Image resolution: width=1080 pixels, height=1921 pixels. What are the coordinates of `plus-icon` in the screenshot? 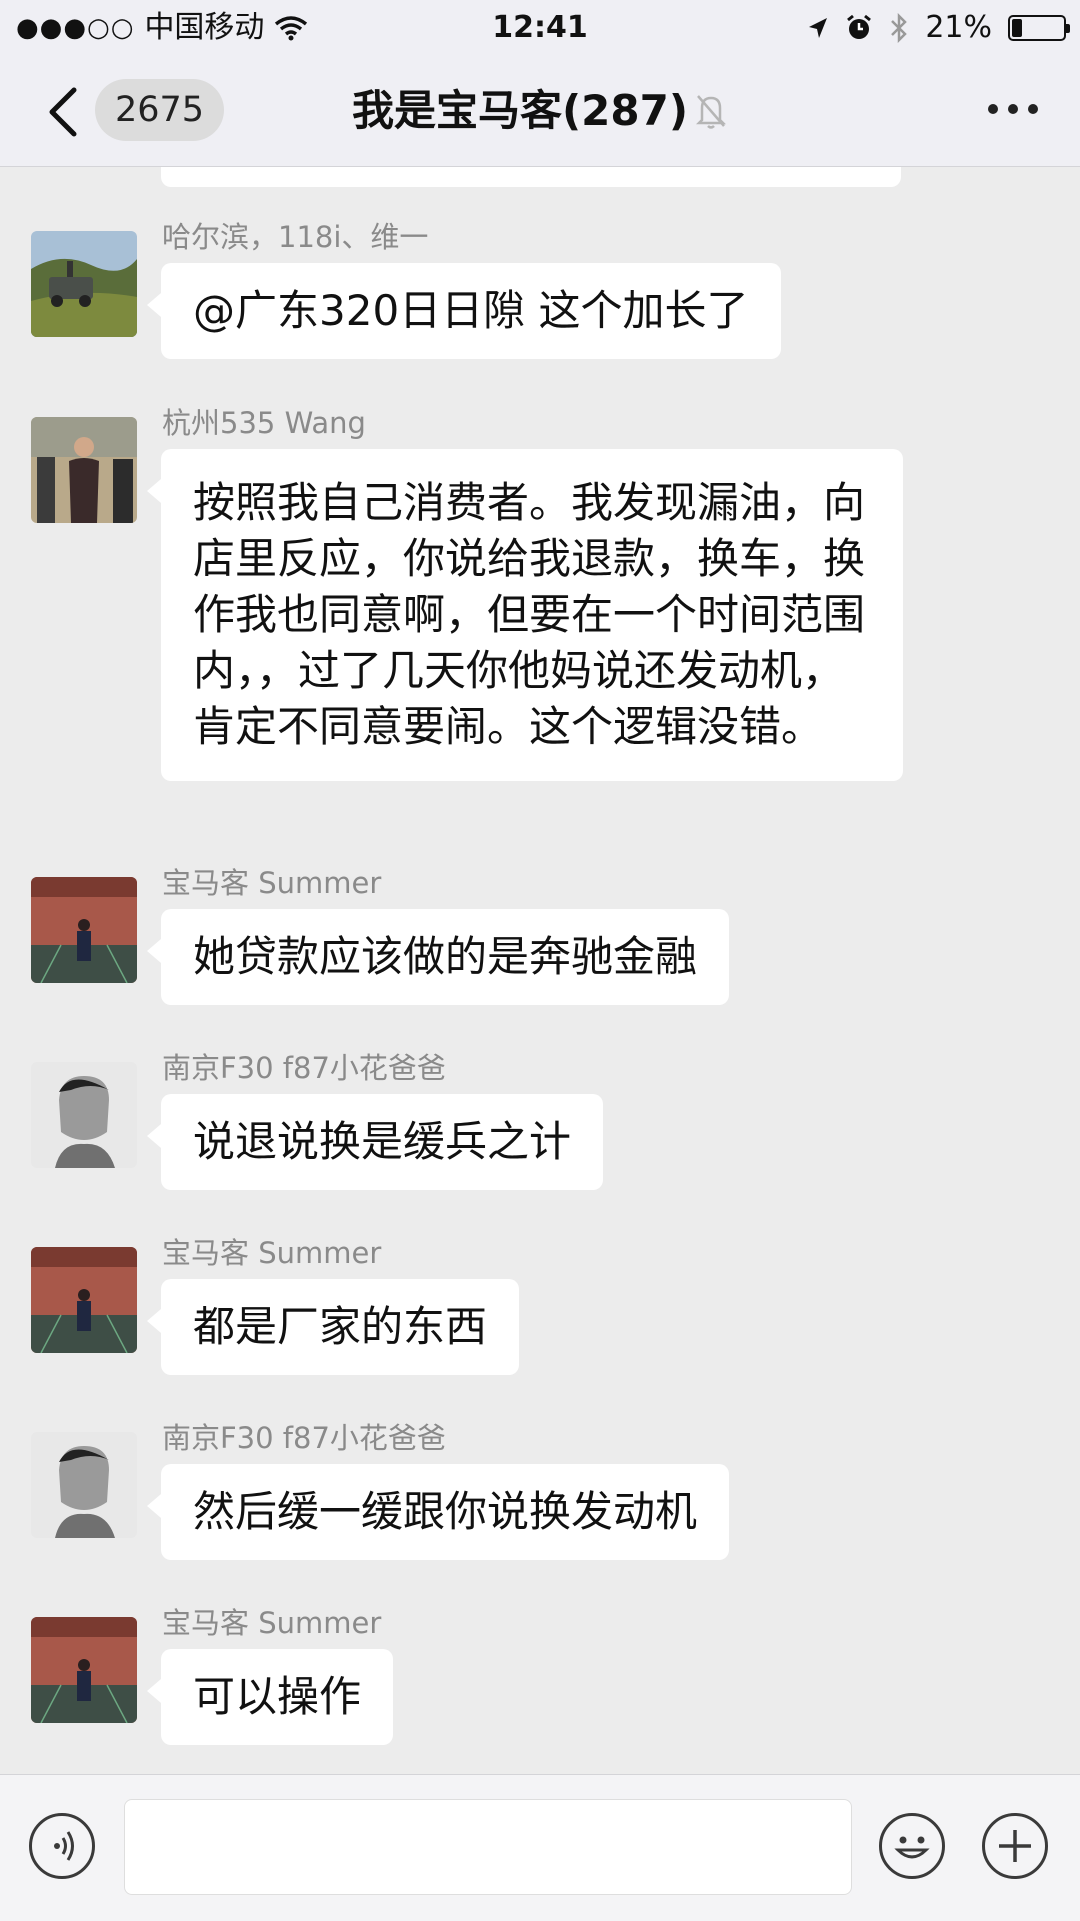 It's located at (1015, 1846).